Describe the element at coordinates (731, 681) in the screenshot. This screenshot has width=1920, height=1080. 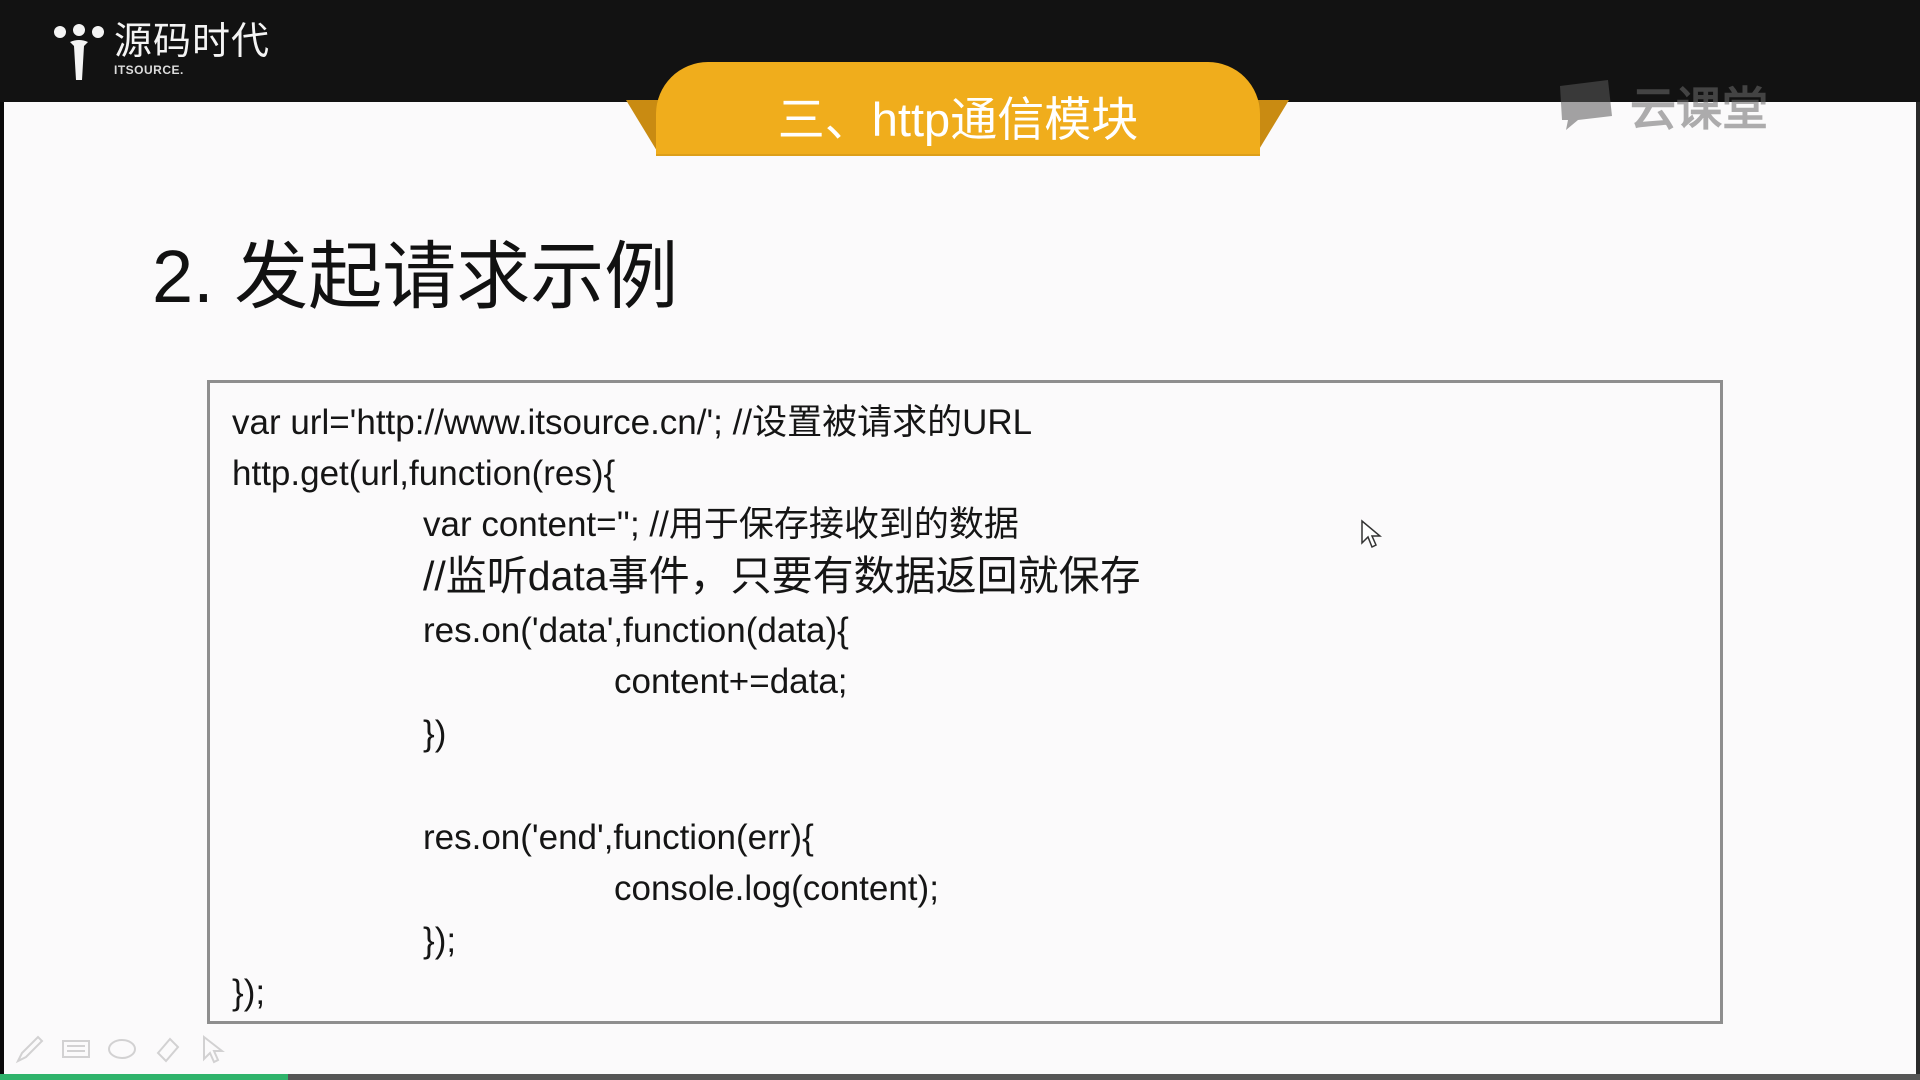
I see `code-line: content+=data;` at that location.